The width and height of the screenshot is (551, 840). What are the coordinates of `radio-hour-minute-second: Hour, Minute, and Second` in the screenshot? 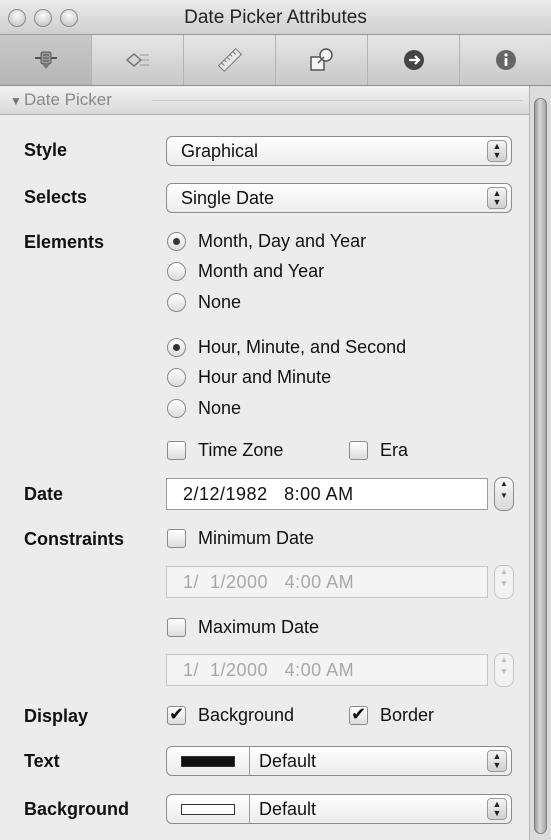 It's located at (286, 347).